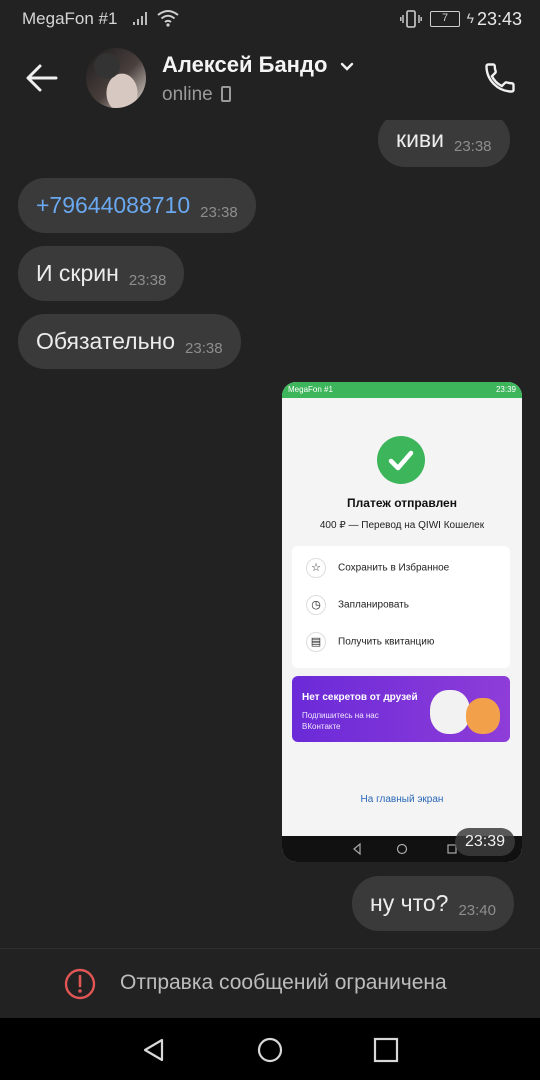  I want to click on chat-header: Алексей Бандо online, so click(270, 79).